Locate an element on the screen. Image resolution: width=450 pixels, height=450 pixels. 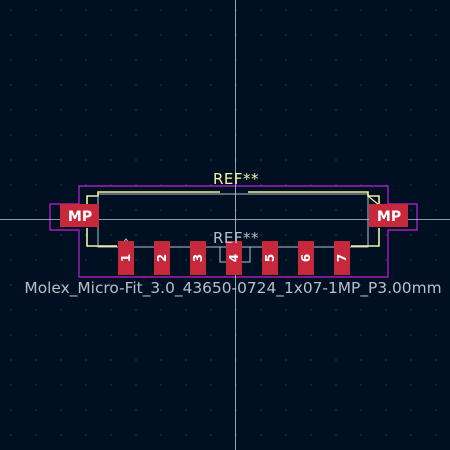
pad-3: 3 is located at coordinates (198, 258).